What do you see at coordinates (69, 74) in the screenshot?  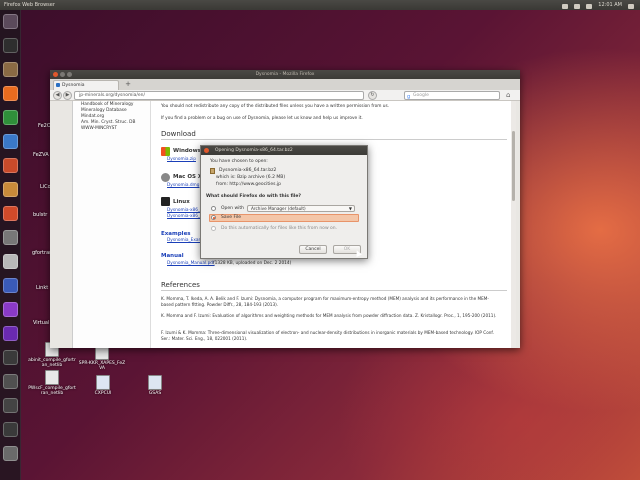 I see `maximize-icon` at bounding box center [69, 74].